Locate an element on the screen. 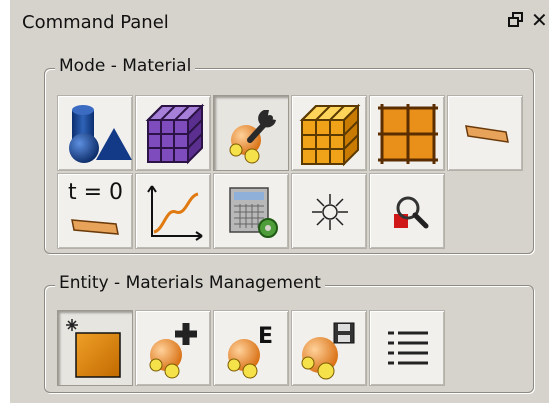  close-icon: ✕ is located at coordinates (539, 20).